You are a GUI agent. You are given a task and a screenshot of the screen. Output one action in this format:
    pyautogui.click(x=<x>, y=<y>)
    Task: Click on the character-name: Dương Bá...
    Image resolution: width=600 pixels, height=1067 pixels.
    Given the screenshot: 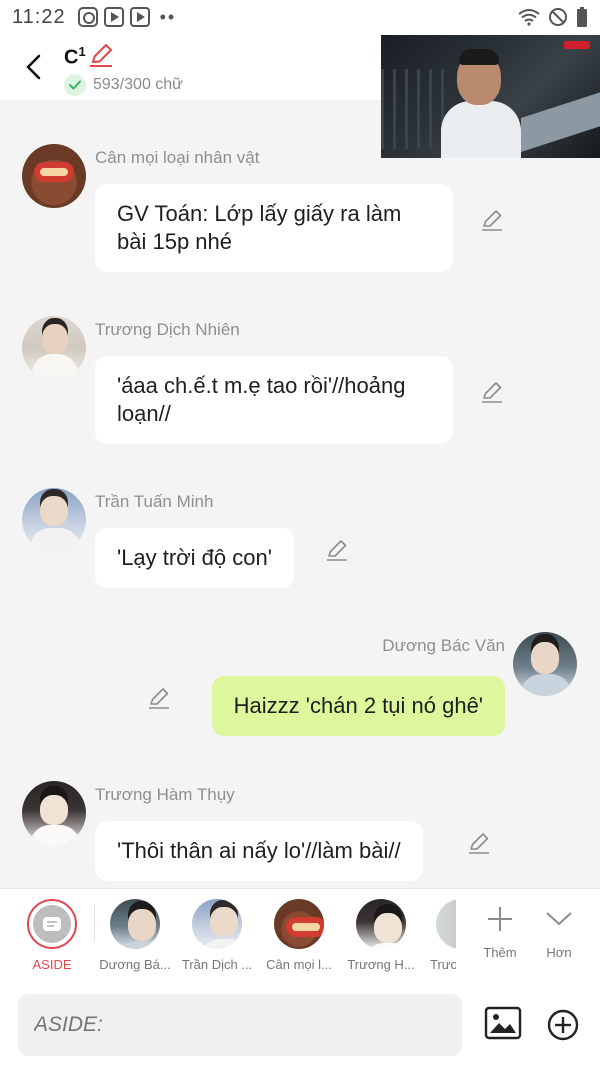 What is the action you would take?
    pyautogui.click(x=135, y=964)
    